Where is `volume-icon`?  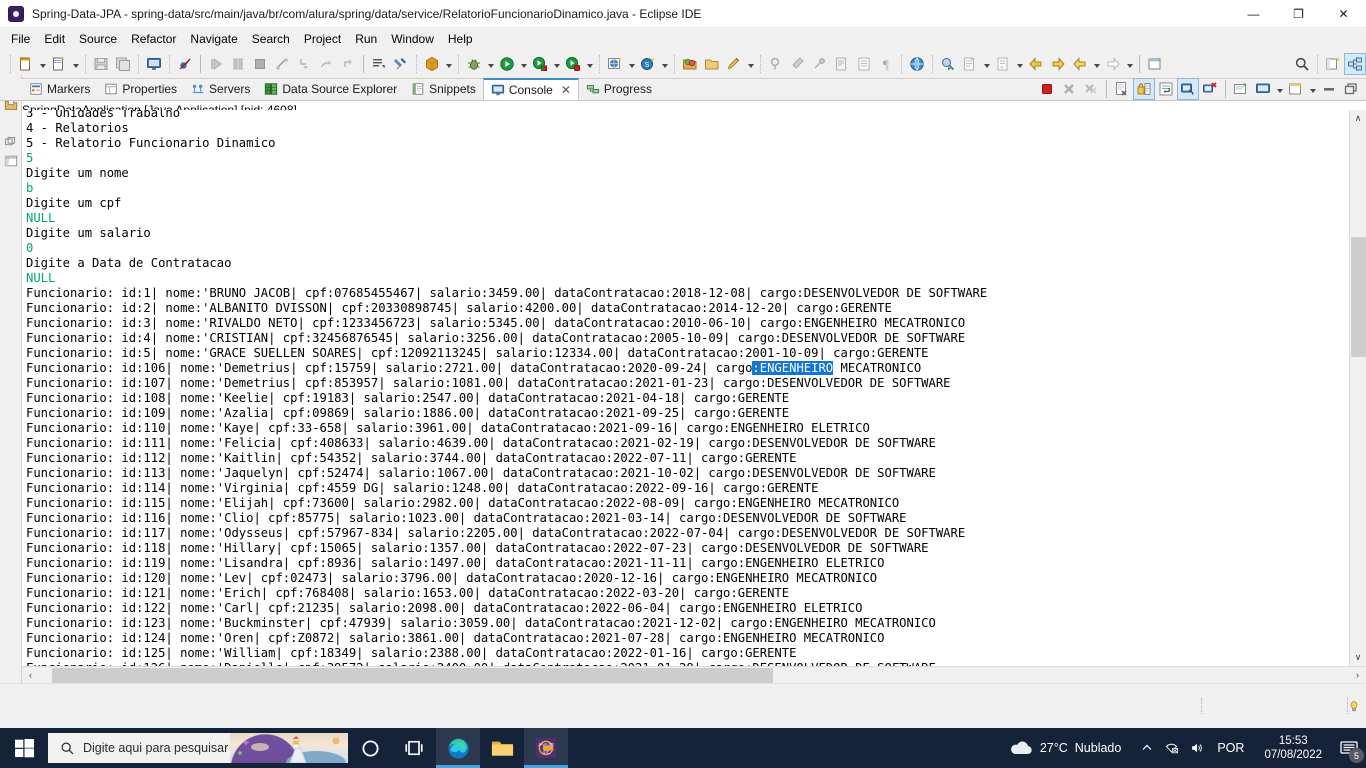 volume-icon is located at coordinates (1196, 748).